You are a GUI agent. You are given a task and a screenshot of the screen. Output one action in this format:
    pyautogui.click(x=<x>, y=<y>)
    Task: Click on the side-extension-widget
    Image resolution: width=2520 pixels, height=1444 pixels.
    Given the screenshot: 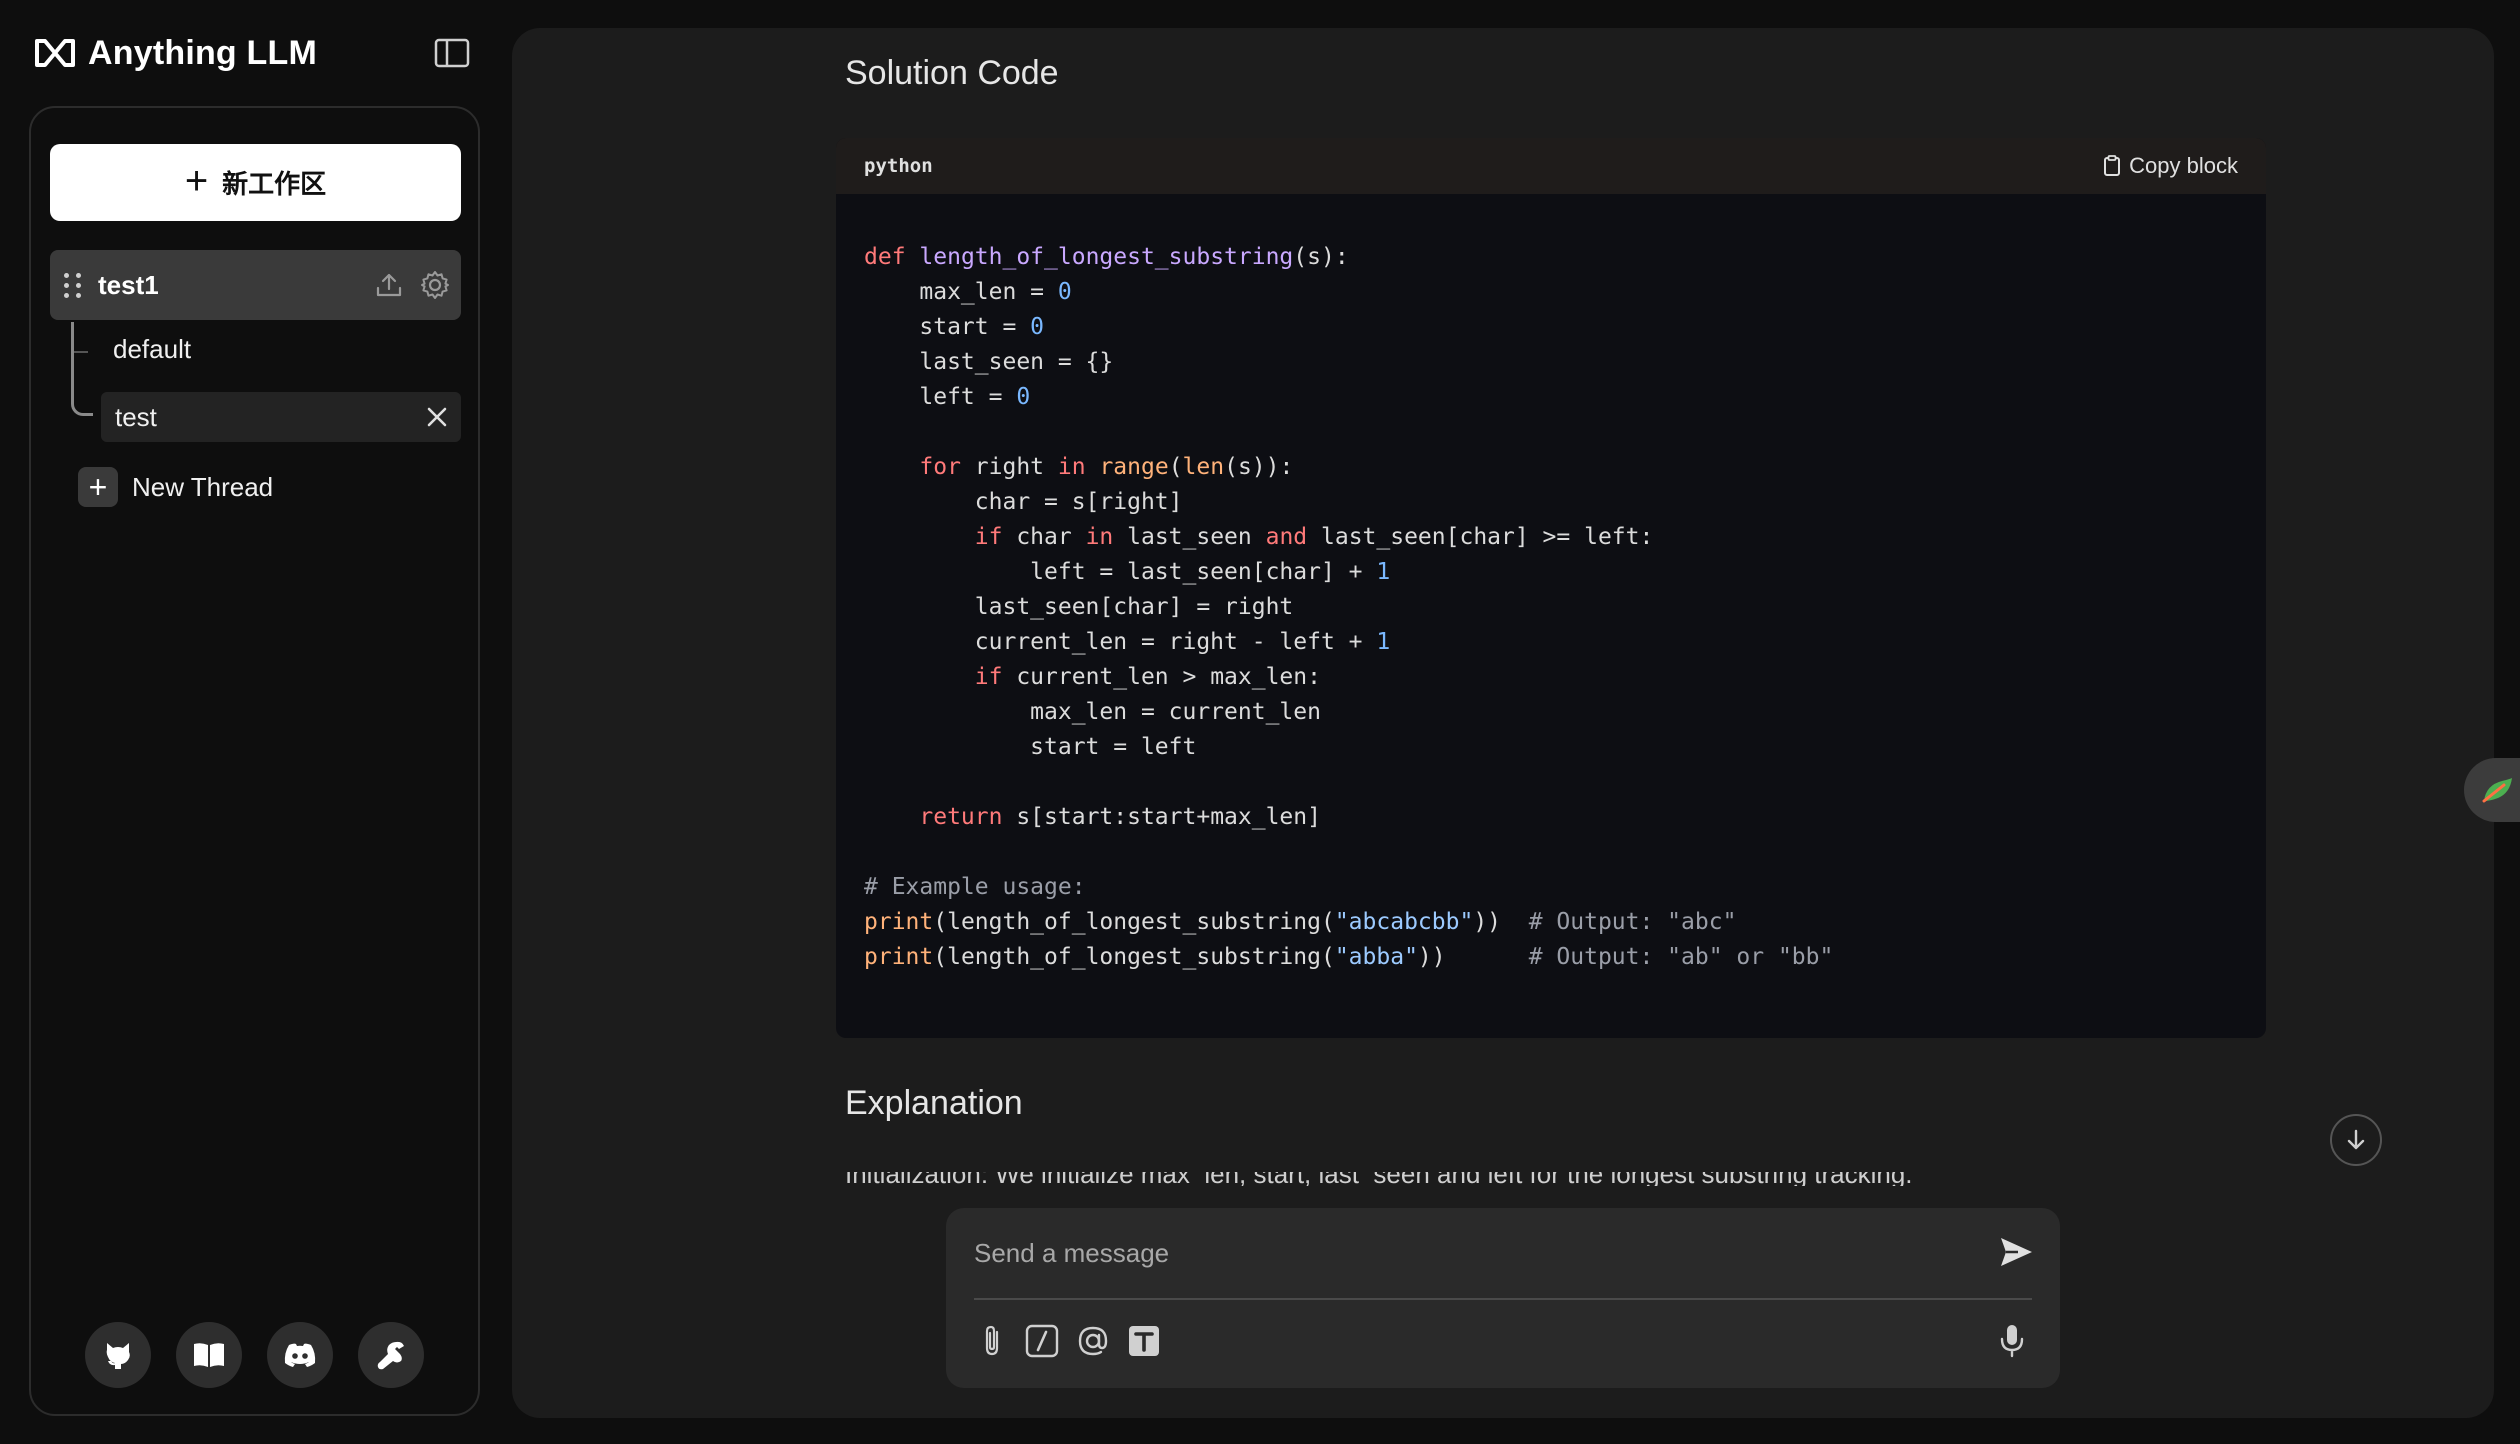 What is the action you would take?
    pyautogui.click(x=2492, y=790)
    